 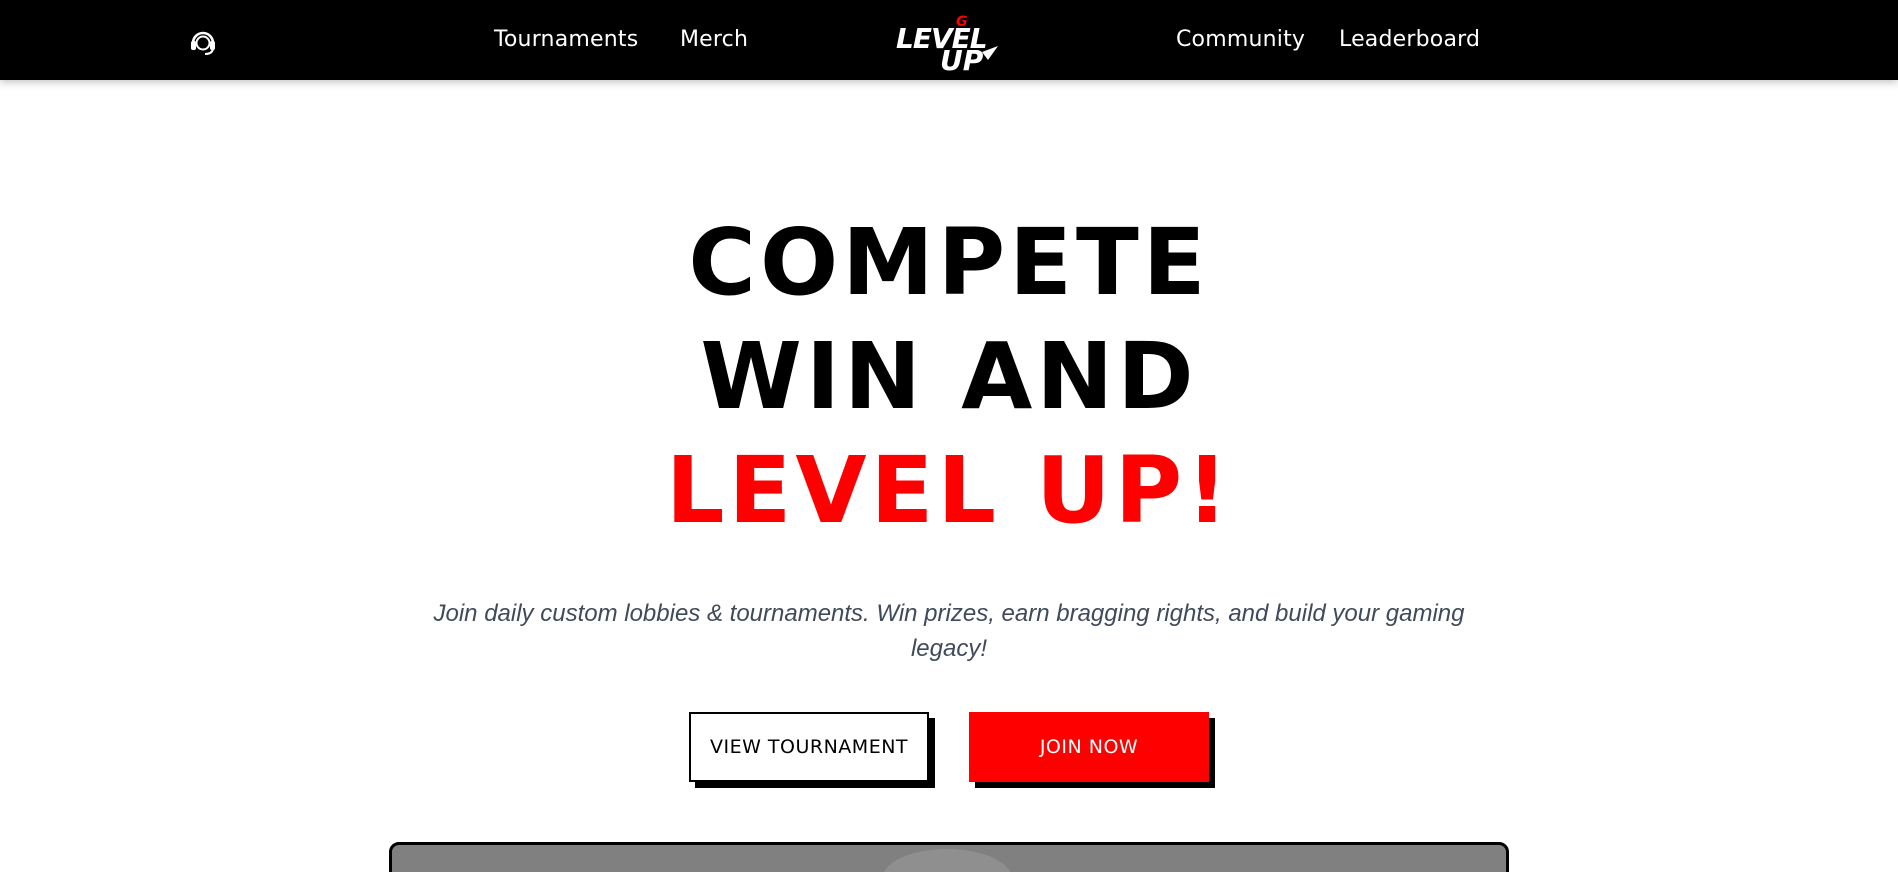 What do you see at coordinates (1089, 747) in the screenshot?
I see `join-now-button: JOIN NOW` at bounding box center [1089, 747].